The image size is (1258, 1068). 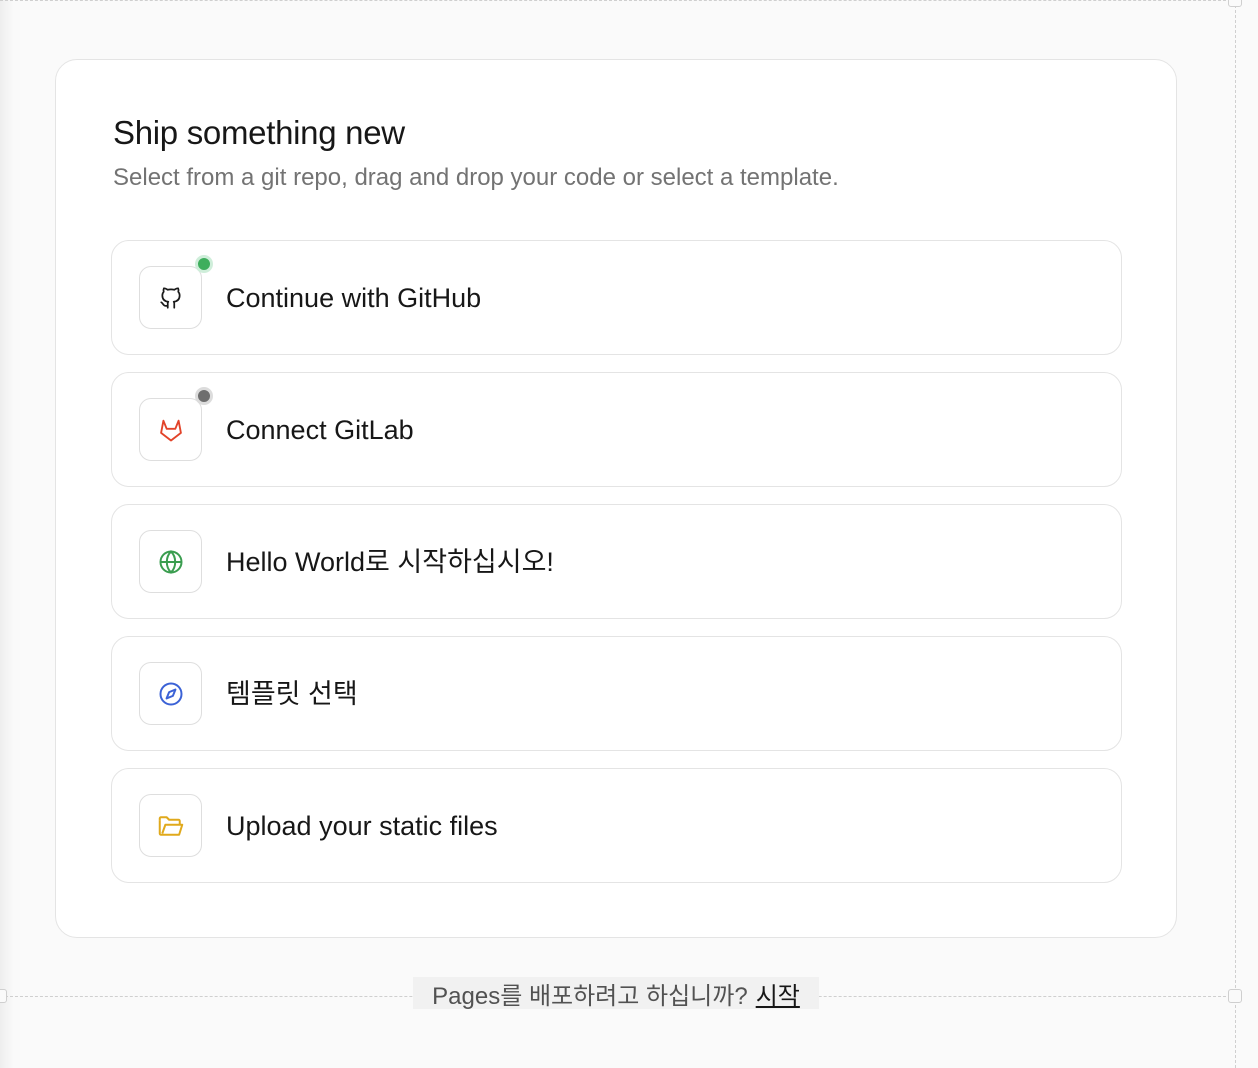 What do you see at coordinates (259, 132) in the screenshot?
I see `card-title: Ship something new` at bounding box center [259, 132].